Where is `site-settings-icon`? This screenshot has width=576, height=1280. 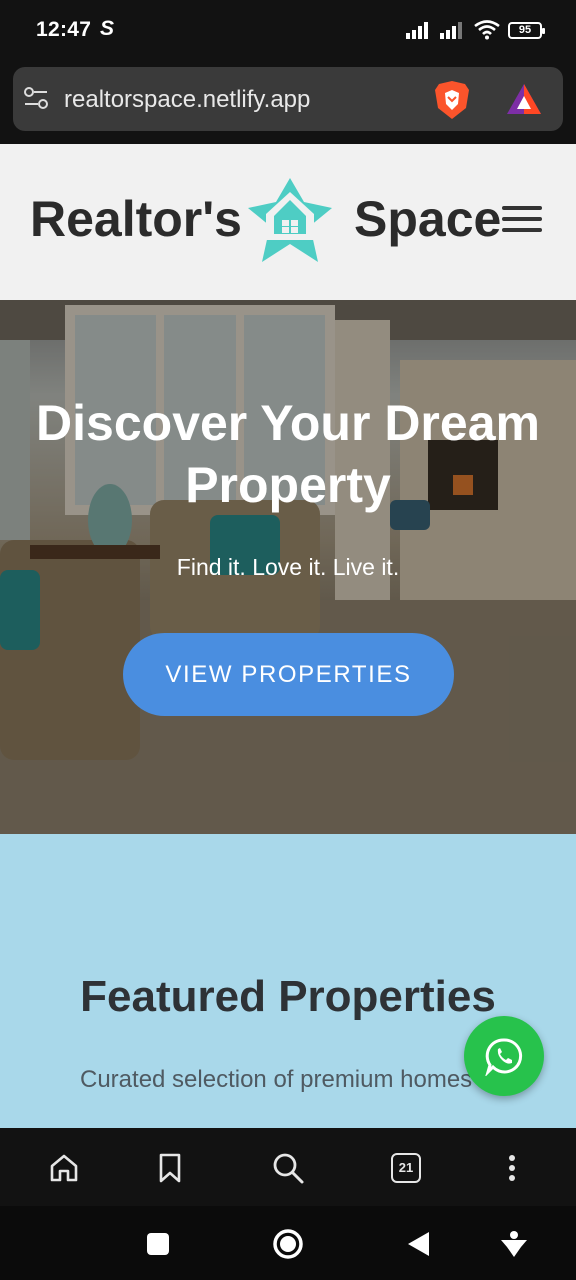
site-settings-icon is located at coordinates (36, 98).